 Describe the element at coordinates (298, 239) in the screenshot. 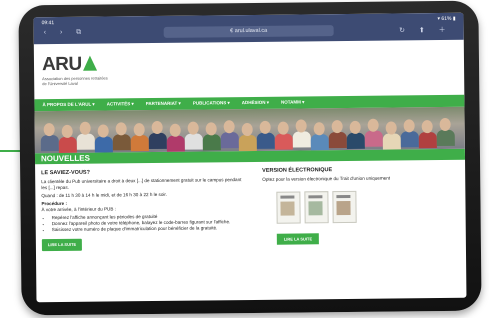

I see `read-more-button-right: LIRE LA SUITE` at that location.